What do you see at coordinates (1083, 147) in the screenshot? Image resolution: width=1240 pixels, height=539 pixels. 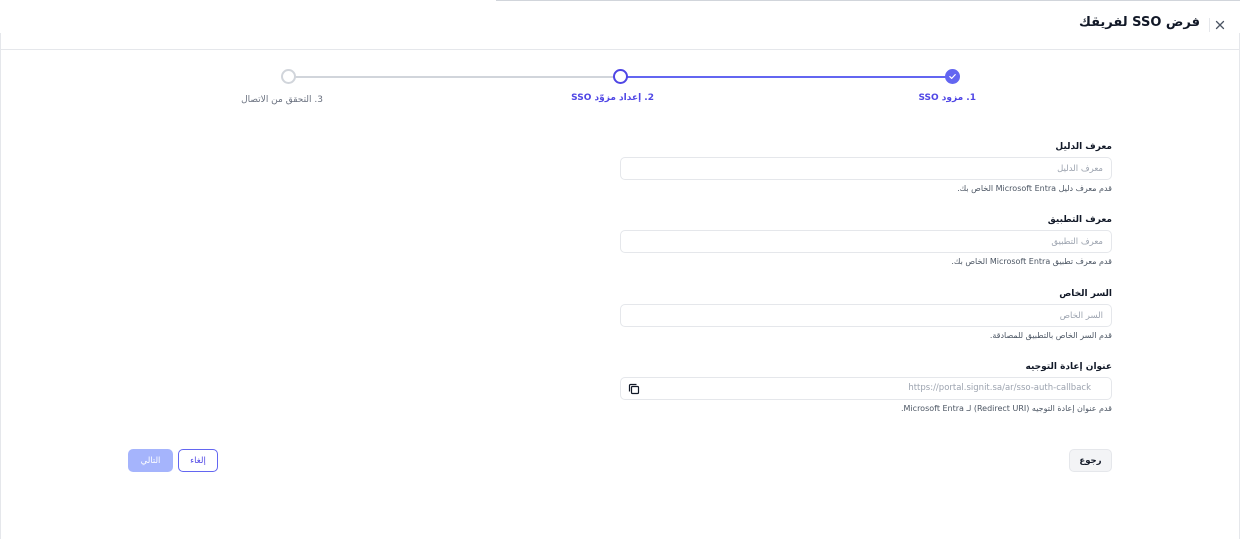 I see `directory-id-label: معرف الدليل` at bounding box center [1083, 147].